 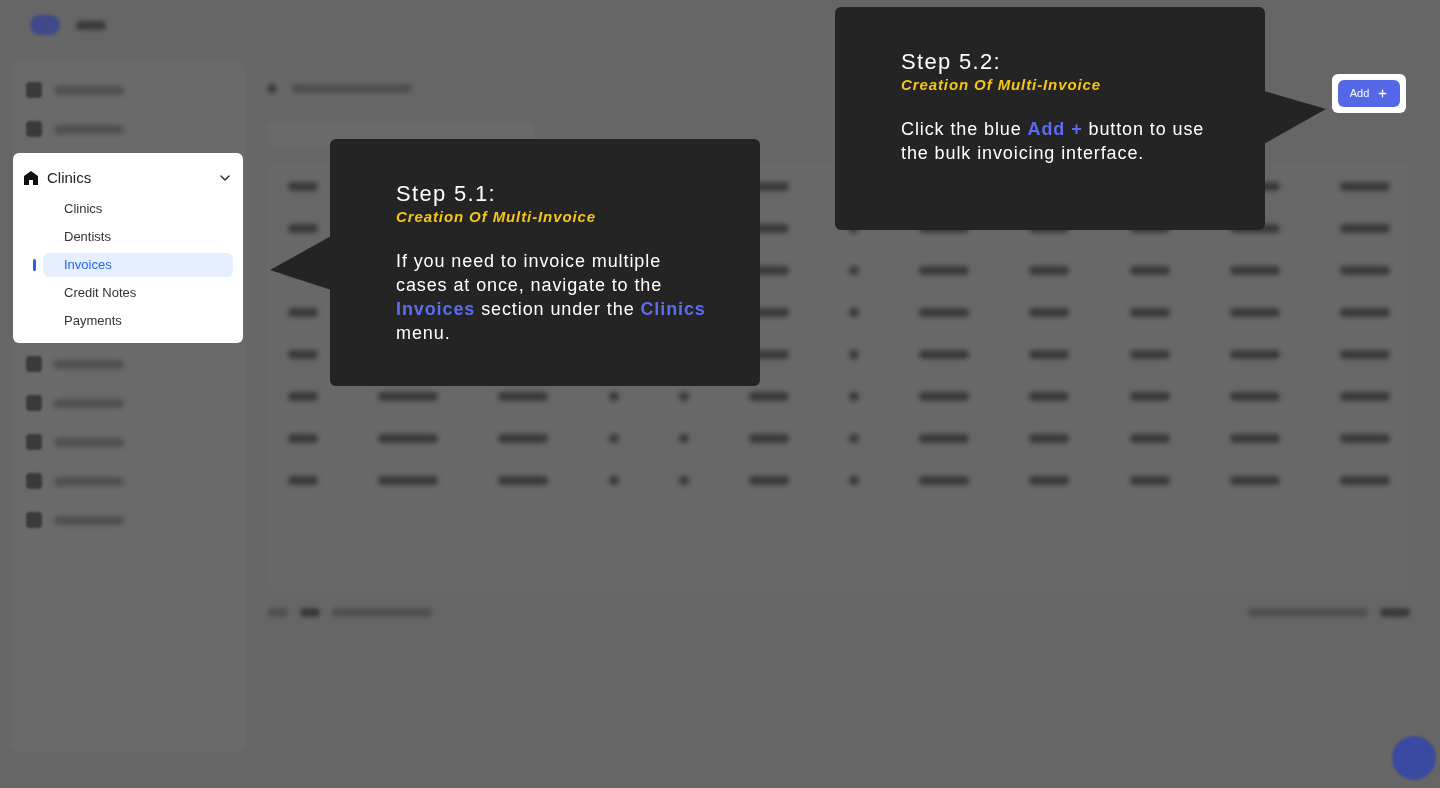 I want to click on menu-group: Clinics, so click(x=128, y=178).